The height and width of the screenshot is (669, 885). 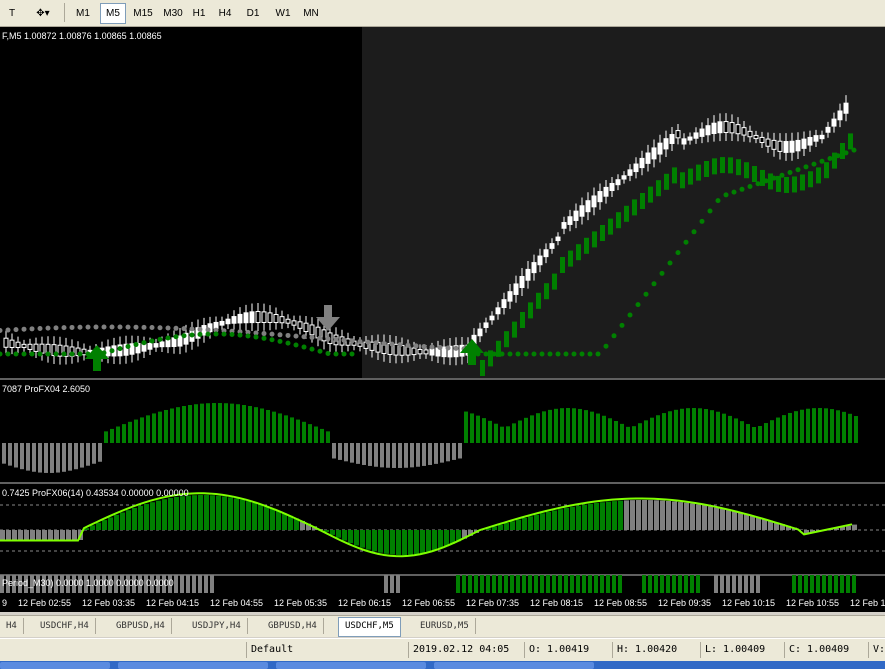 What do you see at coordinates (253, 13) in the screenshot?
I see `timeframe-button-d1: D1` at bounding box center [253, 13].